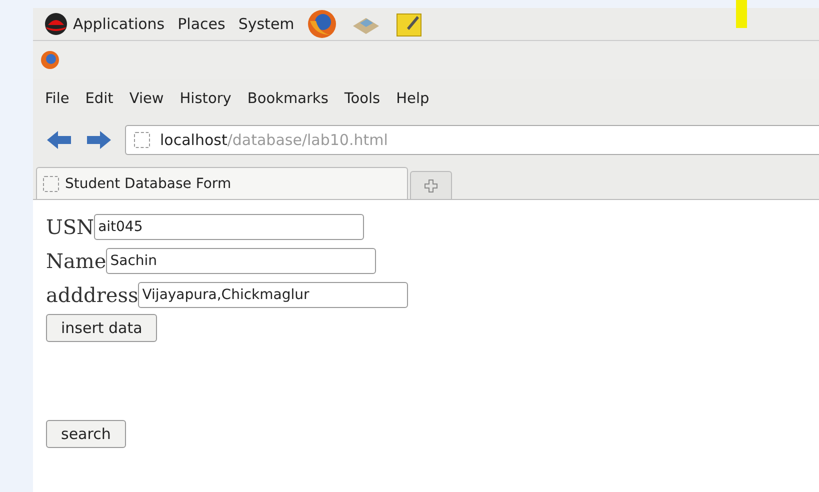 This screenshot has height=492, width=819. Describe the element at coordinates (202, 24) in the screenshot. I see `panel-menu: Places` at that location.